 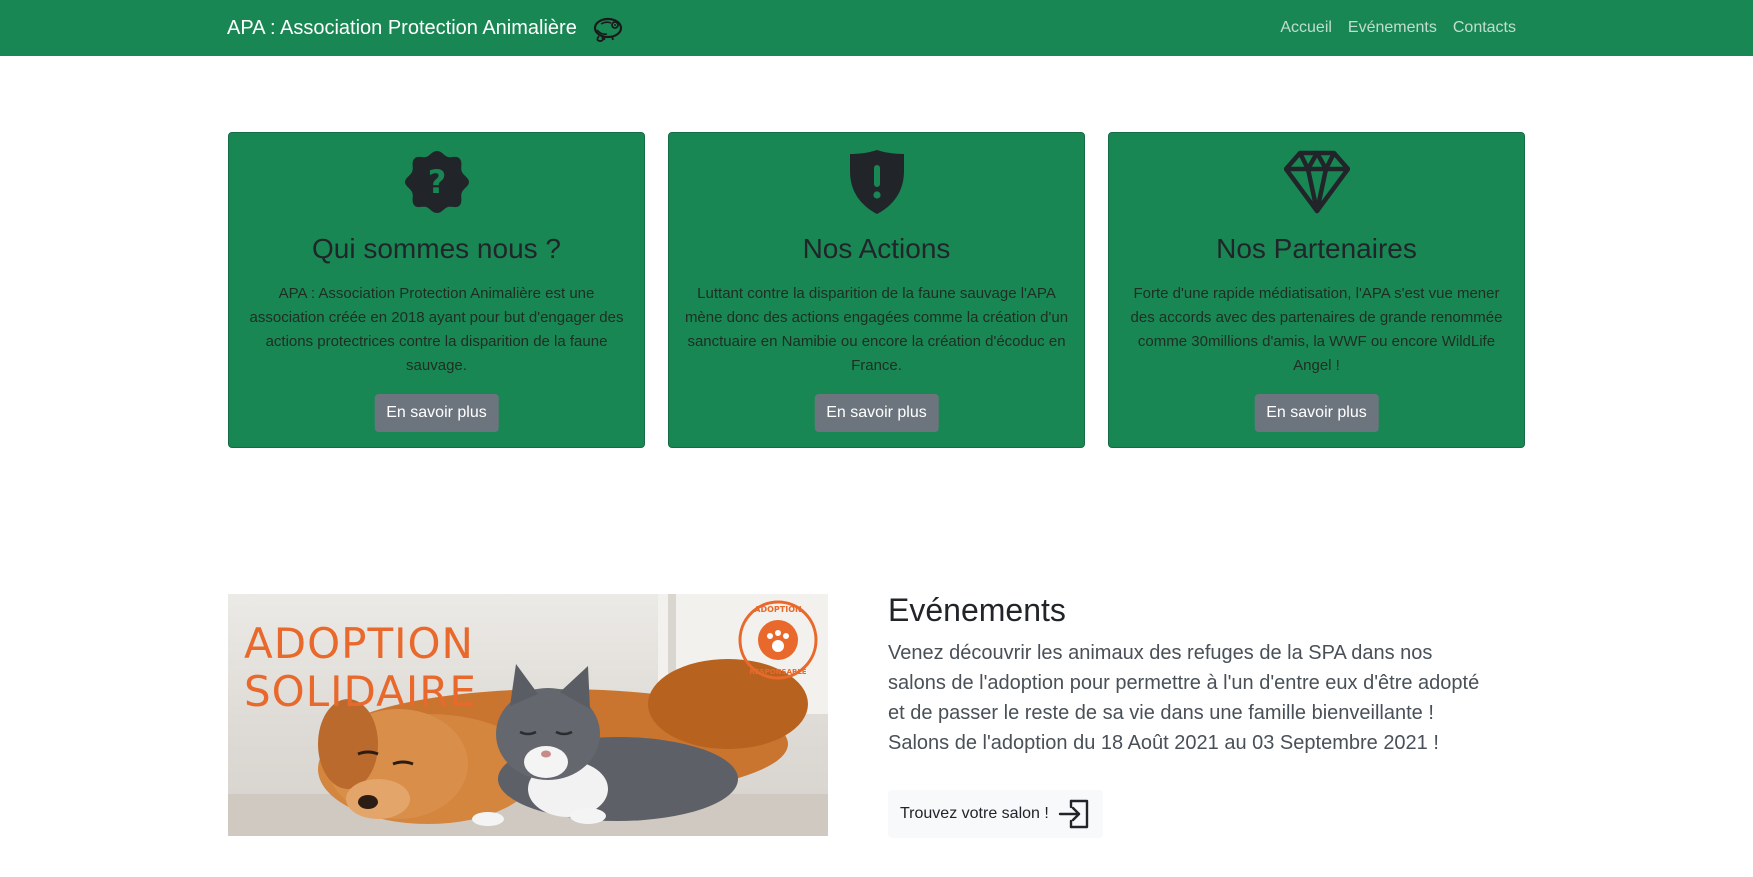 I want to click on card-title: Nos Actions, so click(x=876, y=248).